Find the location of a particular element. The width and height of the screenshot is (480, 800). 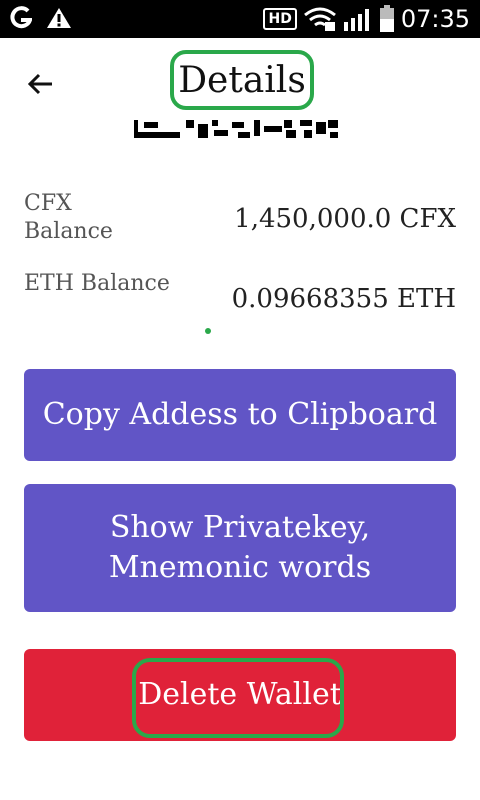

cfx-balance-value: 1,450,000.0 CFX is located at coordinates (345, 219).